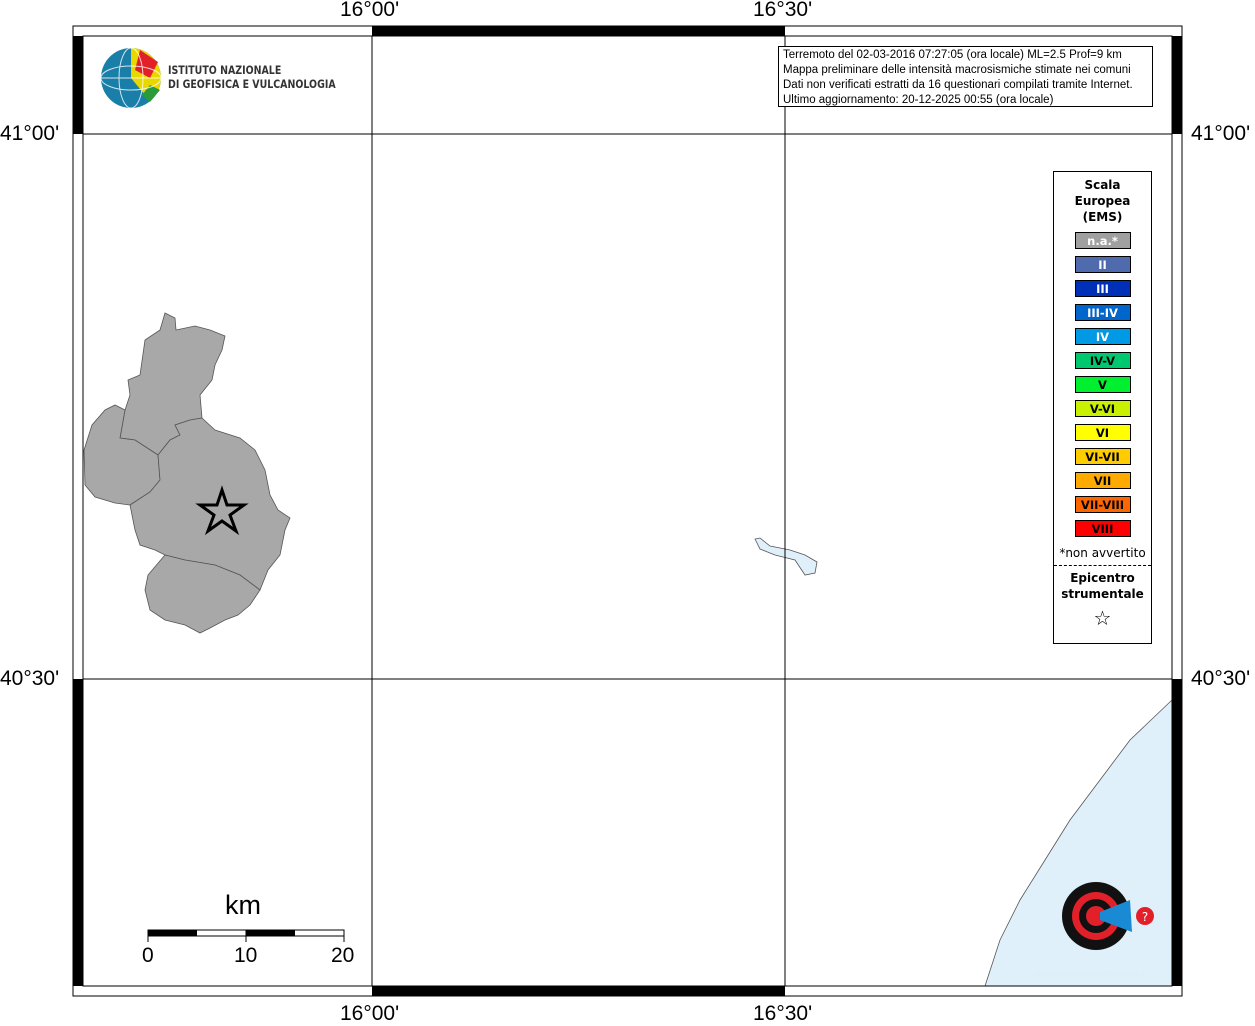 This screenshot has width=1255, height=1026. I want to click on legend-swatch-vii-viii: VII-VIII, so click(1102, 504).